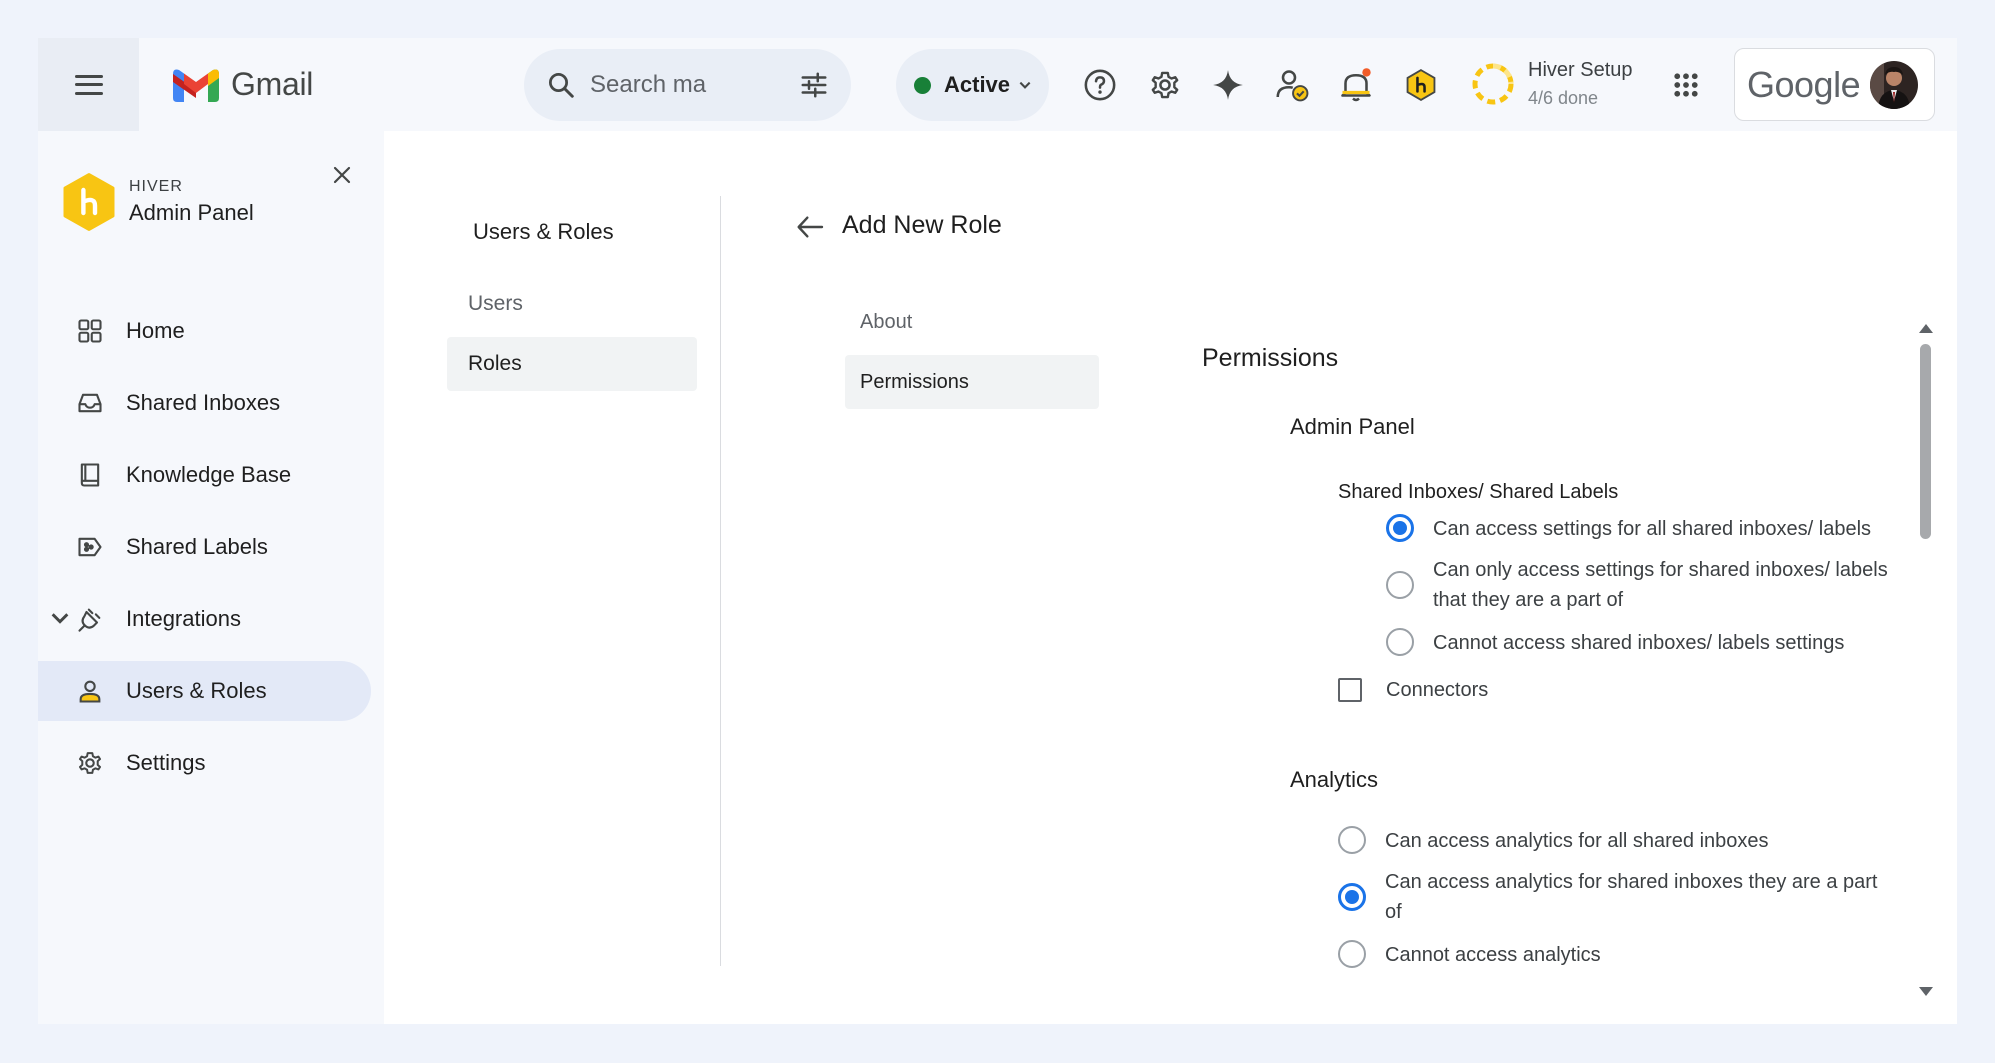  Describe the element at coordinates (272, 84) in the screenshot. I see `gmail-wordmark: Gmail` at that location.